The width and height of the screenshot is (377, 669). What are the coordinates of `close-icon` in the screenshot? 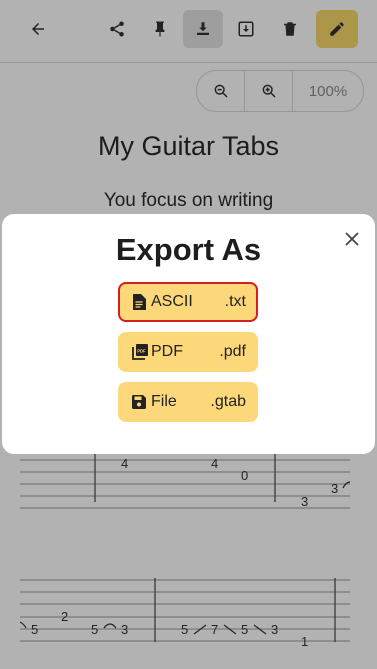 It's located at (352, 239).